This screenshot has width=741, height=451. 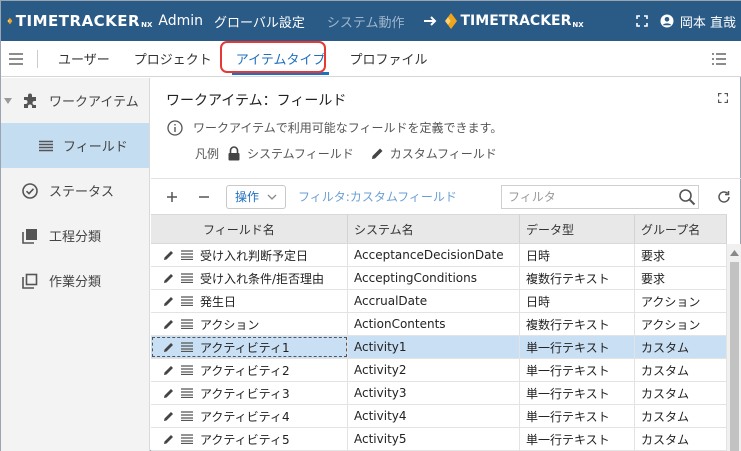 I want to click on lock-icon, so click(x=234, y=153).